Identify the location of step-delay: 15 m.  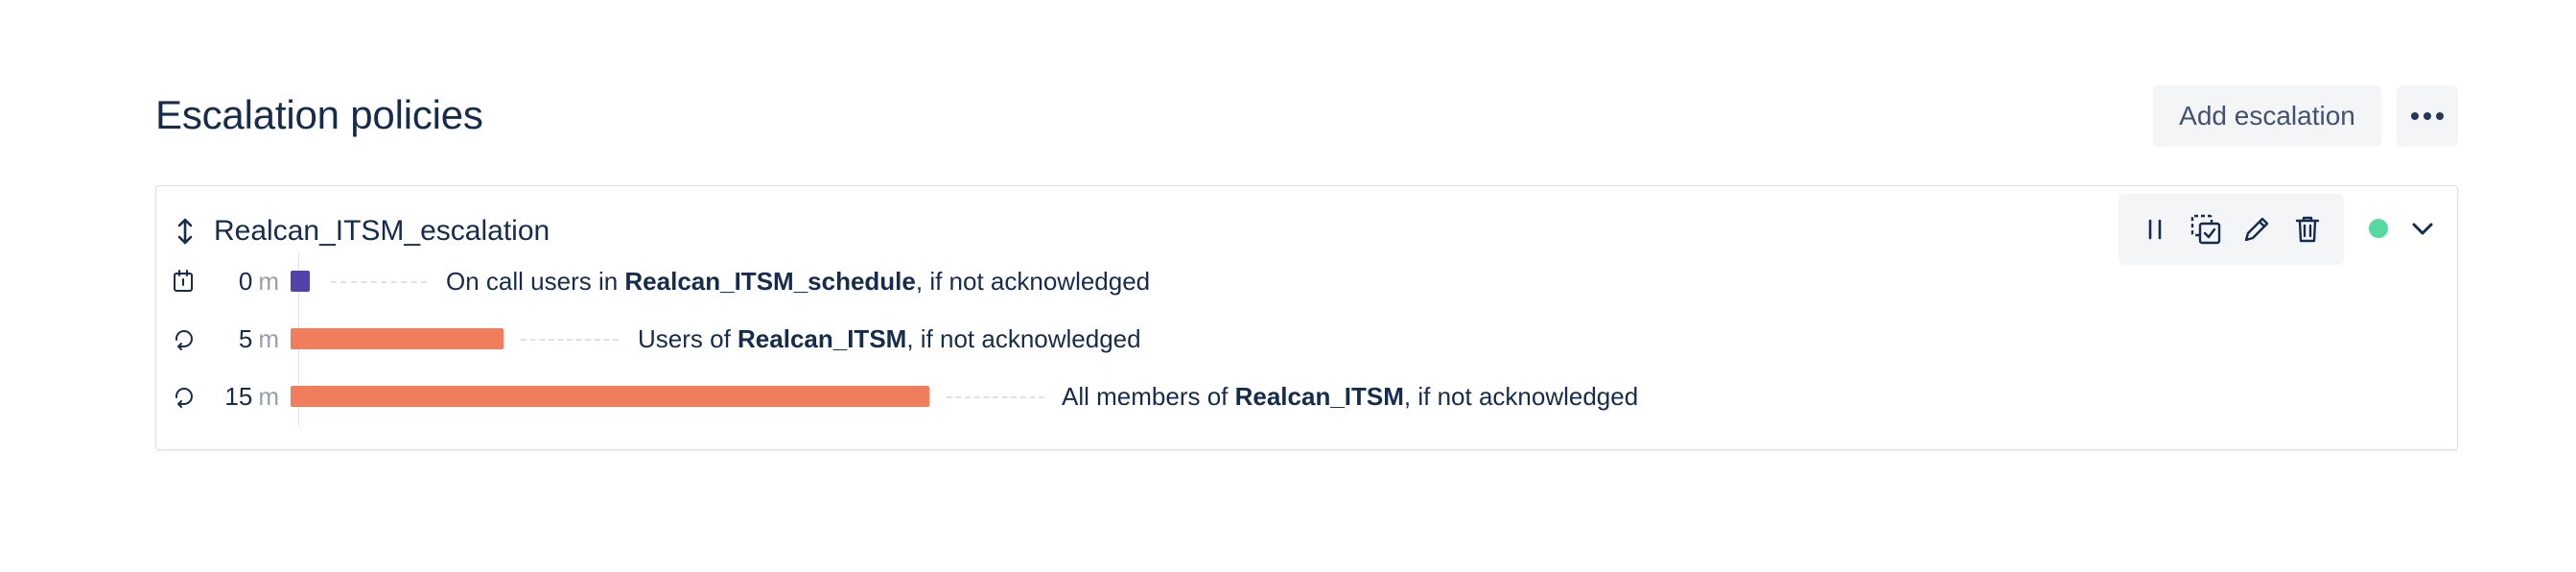
(251, 396).